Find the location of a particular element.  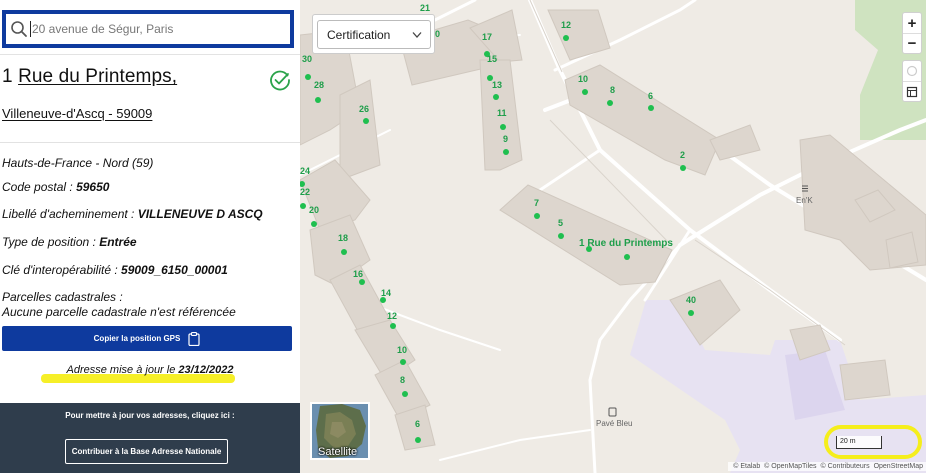

address-number: 40 is located at coordinates (691, 300).